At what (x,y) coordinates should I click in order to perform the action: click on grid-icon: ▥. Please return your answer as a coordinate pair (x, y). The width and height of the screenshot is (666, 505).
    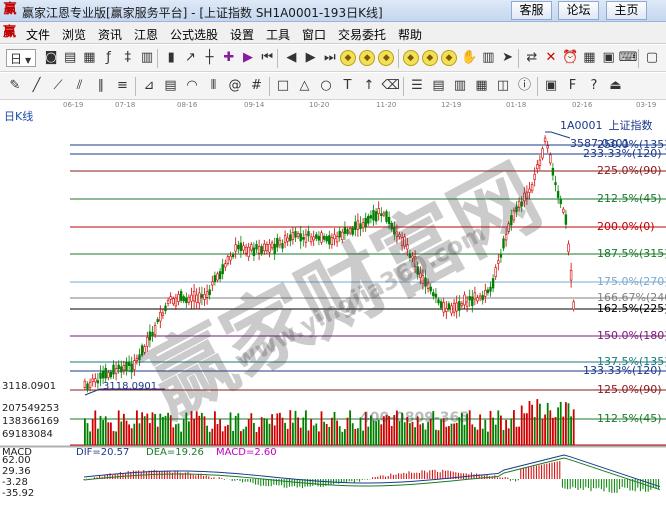
    Looking at the image, I should click on (147, 58).